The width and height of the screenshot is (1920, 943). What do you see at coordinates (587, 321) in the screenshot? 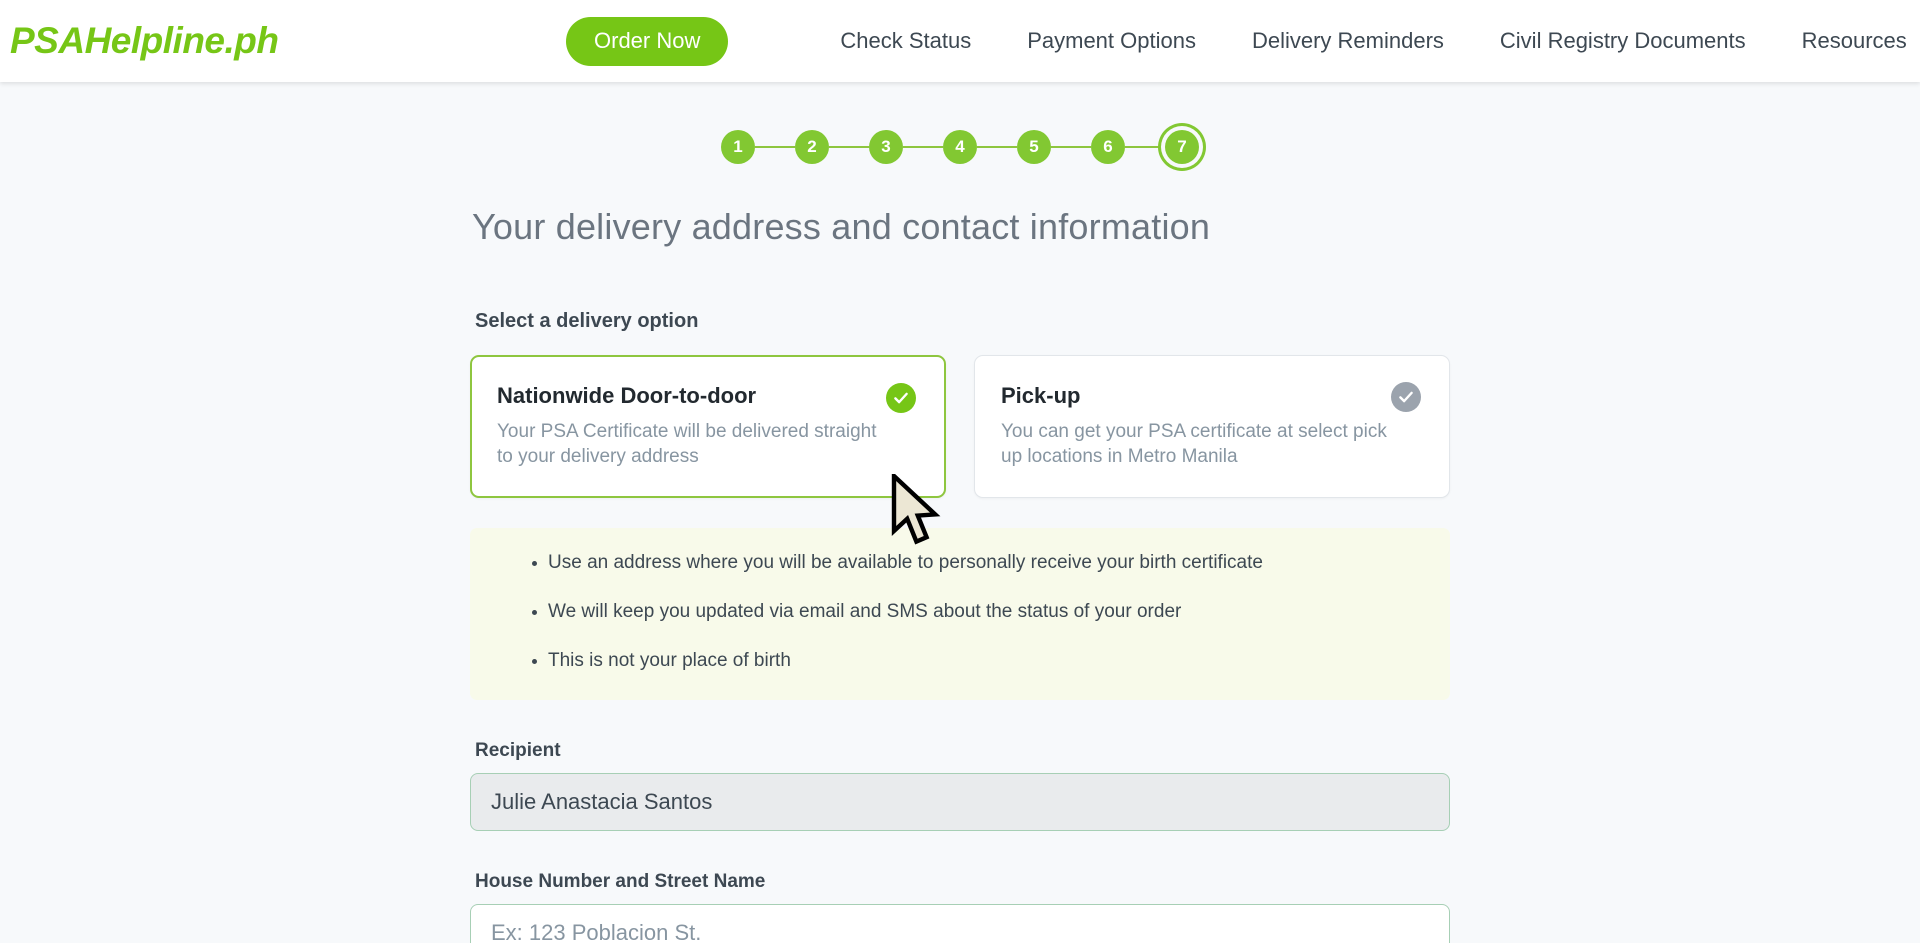
I see `delivery-option-label: Select a delivery option` at bounding box center [587, 321].